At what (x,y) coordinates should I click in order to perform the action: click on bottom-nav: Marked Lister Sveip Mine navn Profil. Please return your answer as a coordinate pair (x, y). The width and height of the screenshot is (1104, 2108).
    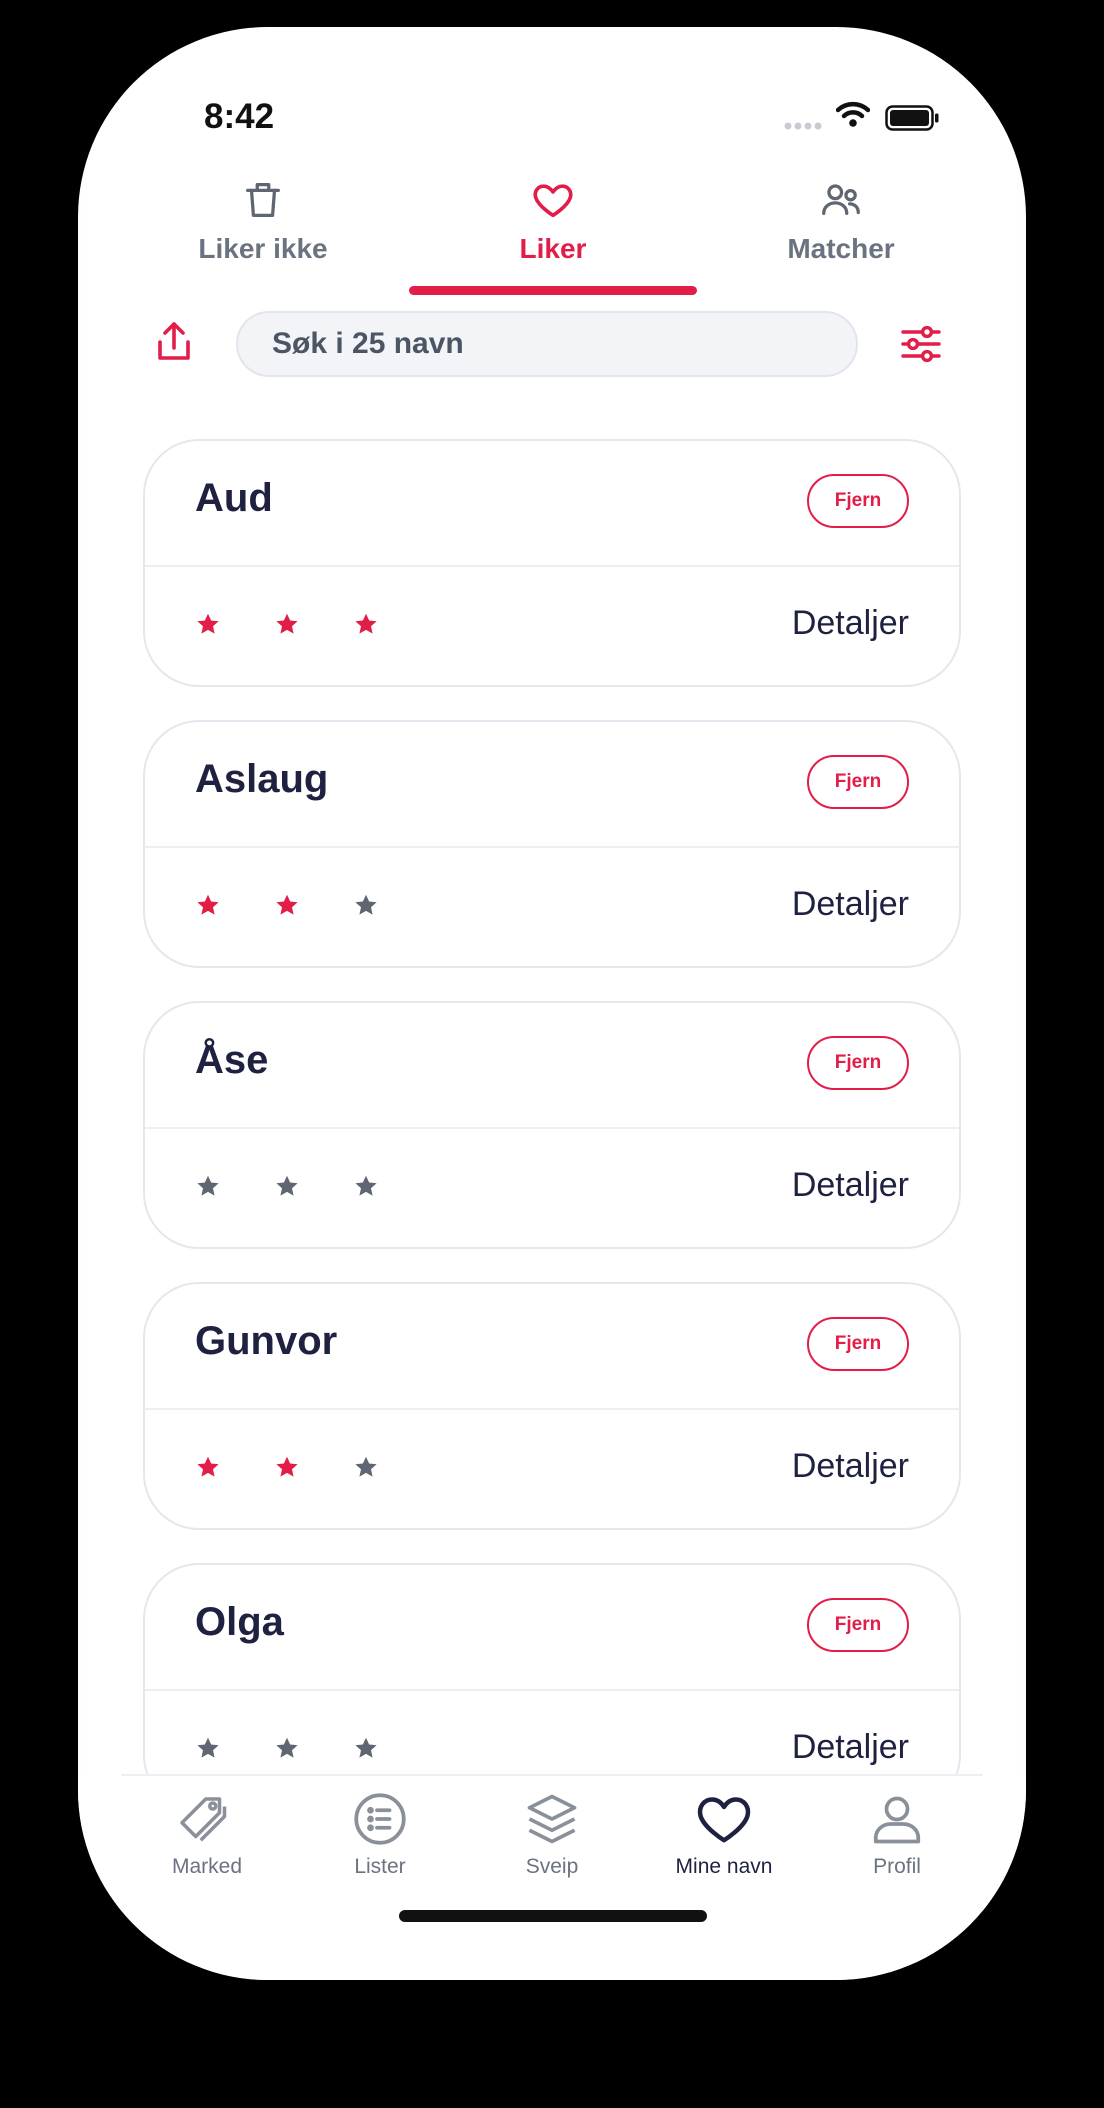
    Looking at the image, I should click on (552, 1877).